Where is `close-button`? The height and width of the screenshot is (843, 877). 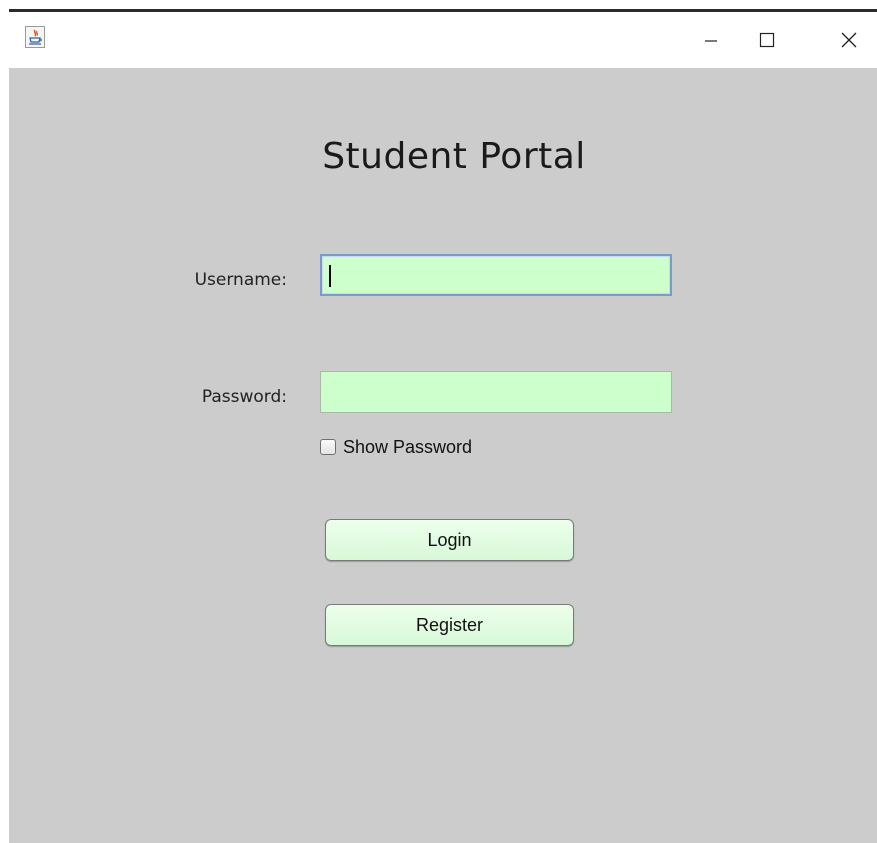 close-button is located at coordinates (849, 40).